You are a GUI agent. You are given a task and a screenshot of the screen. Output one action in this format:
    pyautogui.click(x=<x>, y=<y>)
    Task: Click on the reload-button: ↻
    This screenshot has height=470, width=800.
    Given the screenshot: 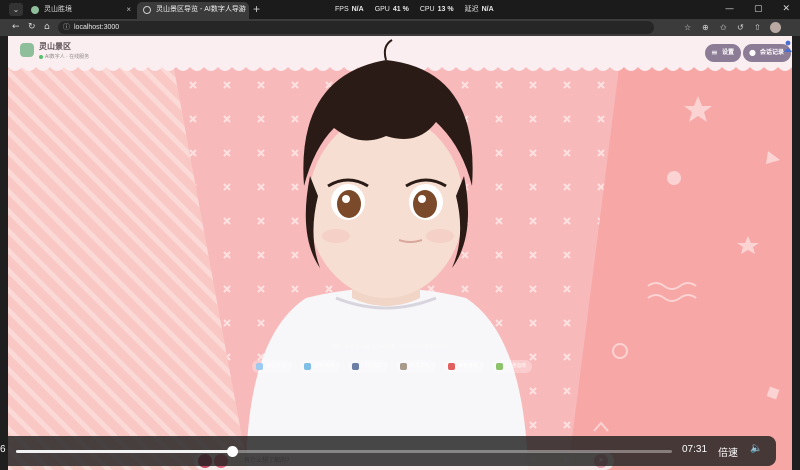 What is the action you would take?
    pyautogui.click(x=32, y=27)
    